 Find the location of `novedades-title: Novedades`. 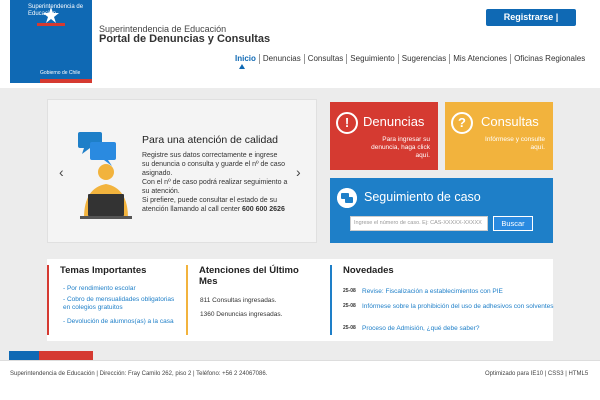

novedades-title: Novedades is located at coordinates (368, 270).